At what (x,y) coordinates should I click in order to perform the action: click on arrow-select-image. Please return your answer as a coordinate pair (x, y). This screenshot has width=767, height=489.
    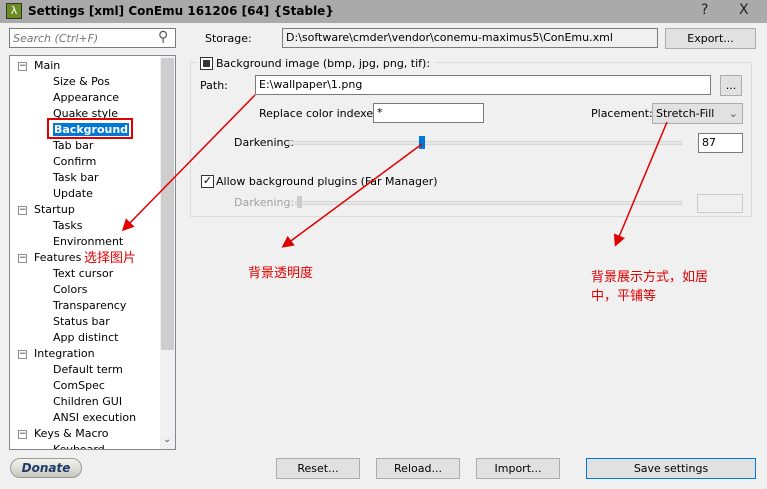
    Looking at the image, I should click on (188, 163).